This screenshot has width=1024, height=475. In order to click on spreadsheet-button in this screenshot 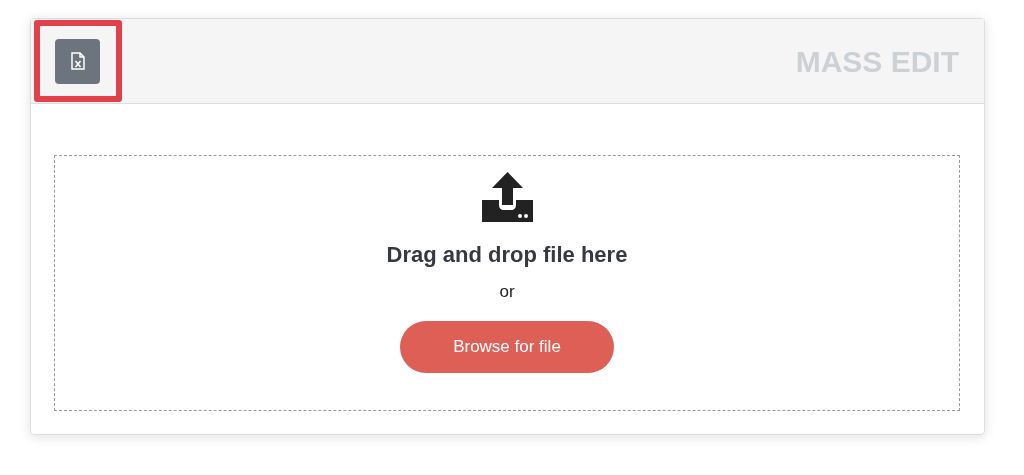, I will do `click(77, 61)`.